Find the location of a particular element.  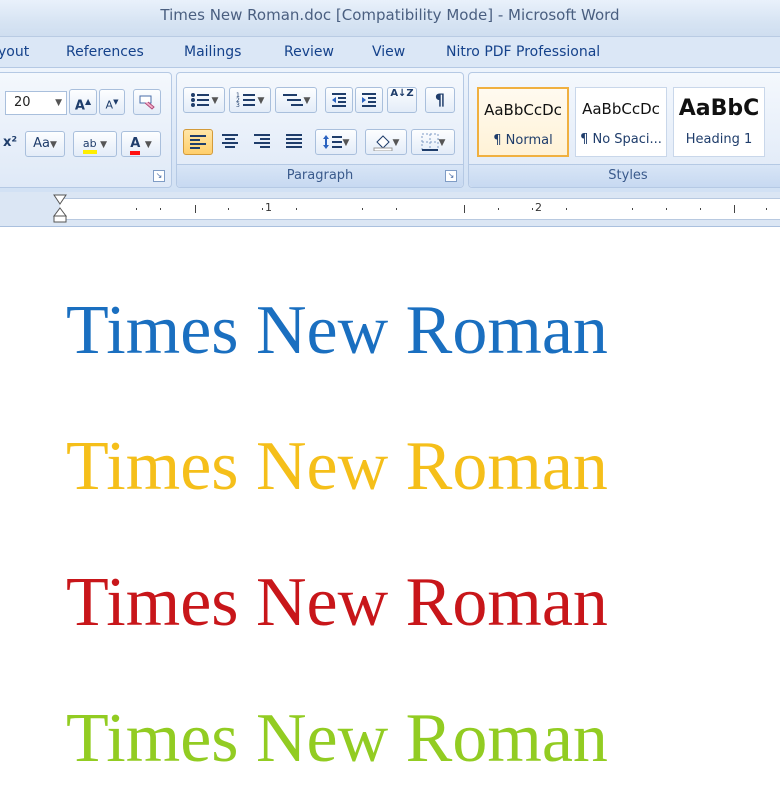

ruler-ticks is located at coordinates (451, 209).